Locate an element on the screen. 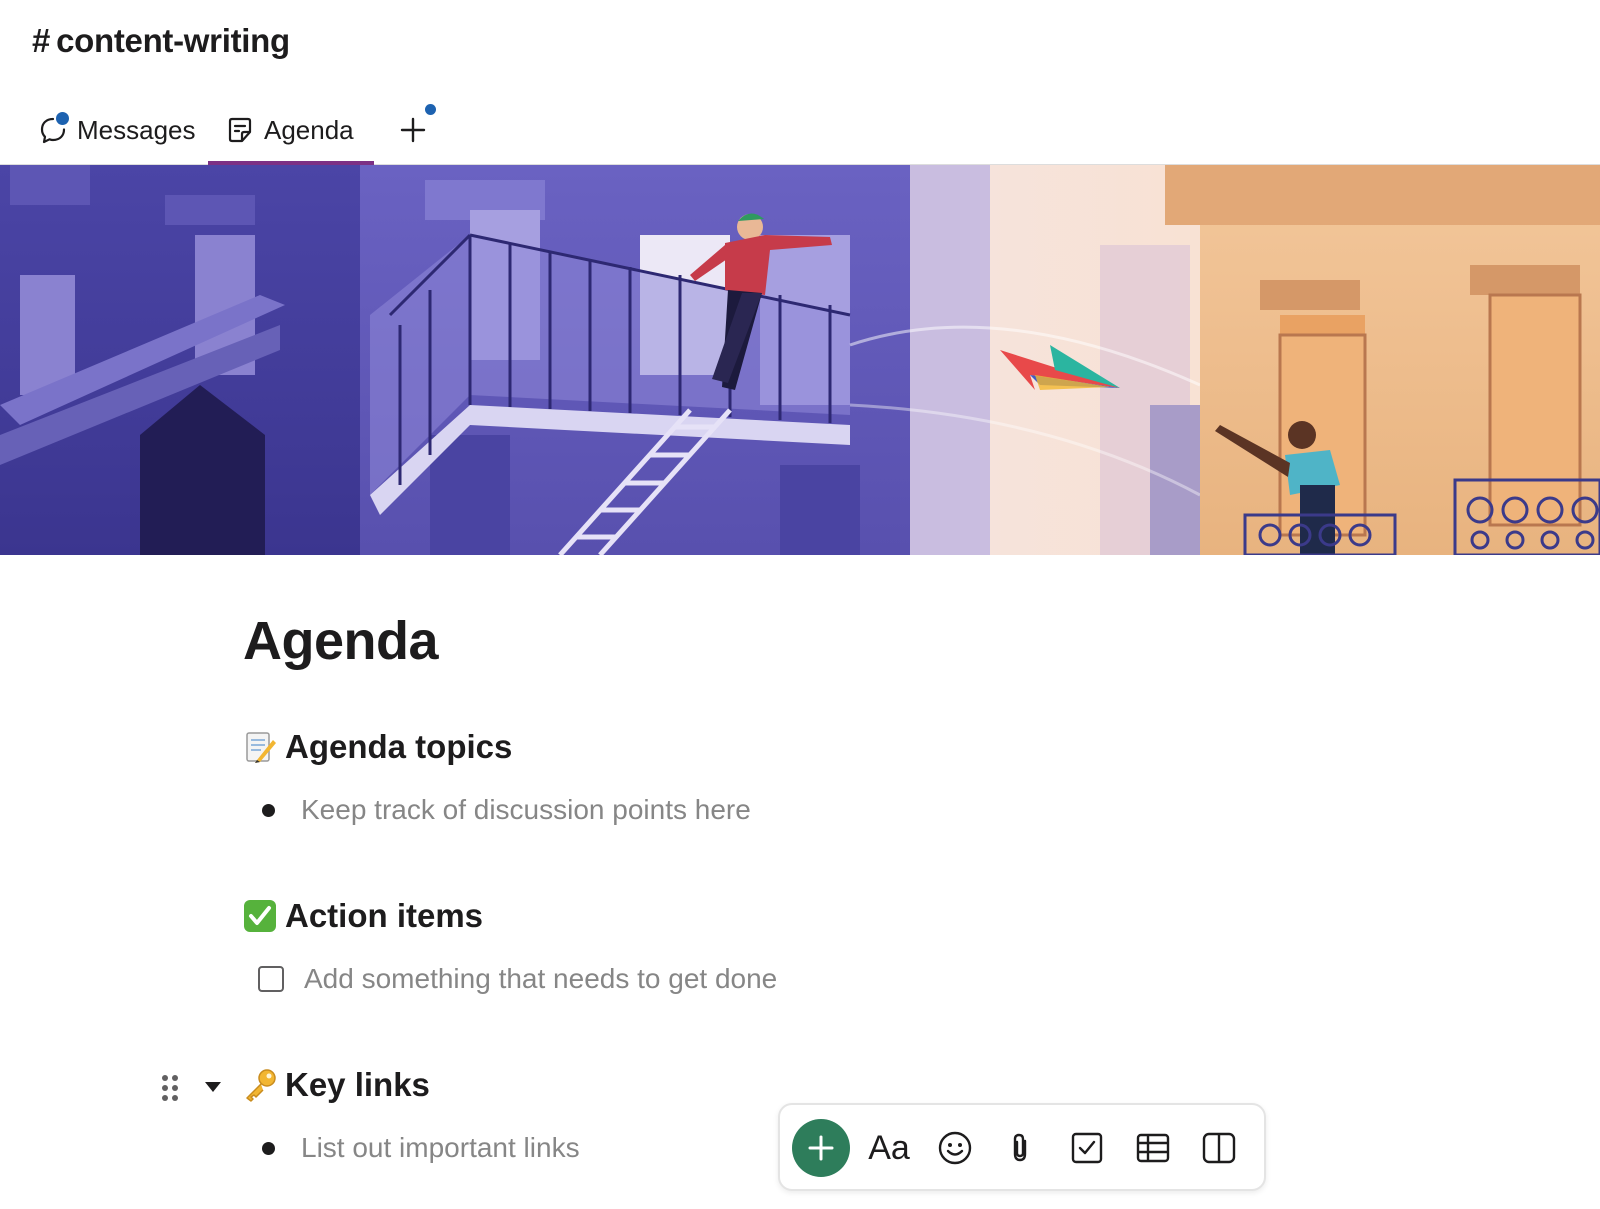  channel-name: content-writing is located at coordinates (173, 40).